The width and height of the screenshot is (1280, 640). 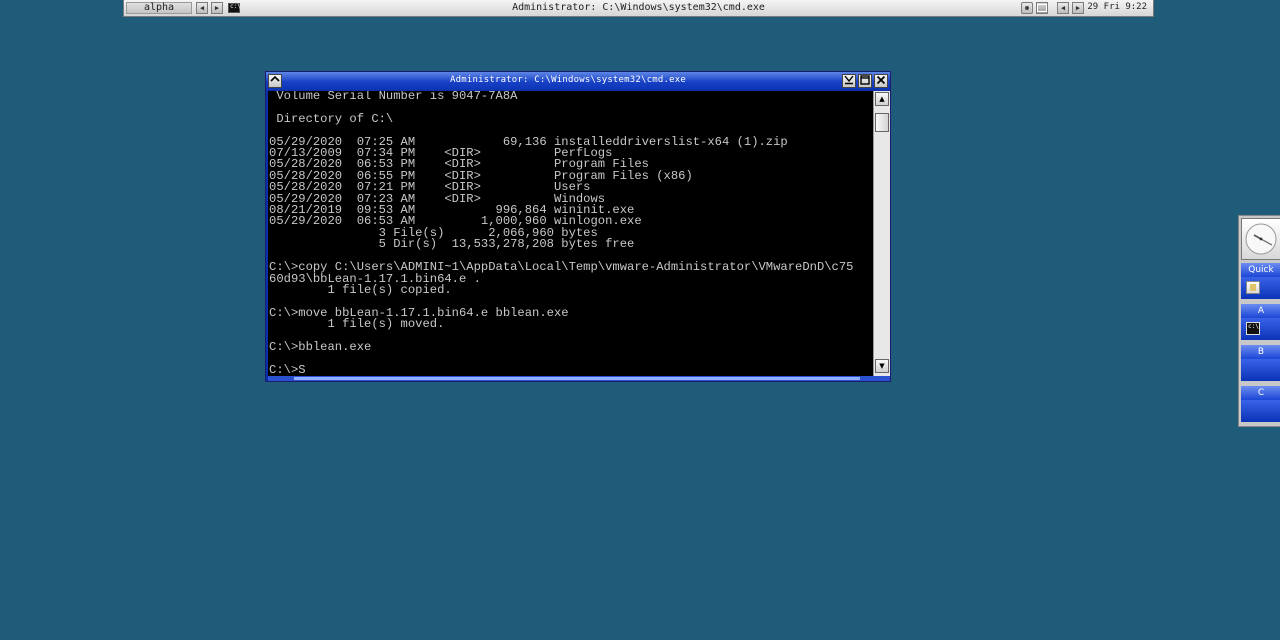 I want to click on quick-launch-area, so click(x=1260, y=288).